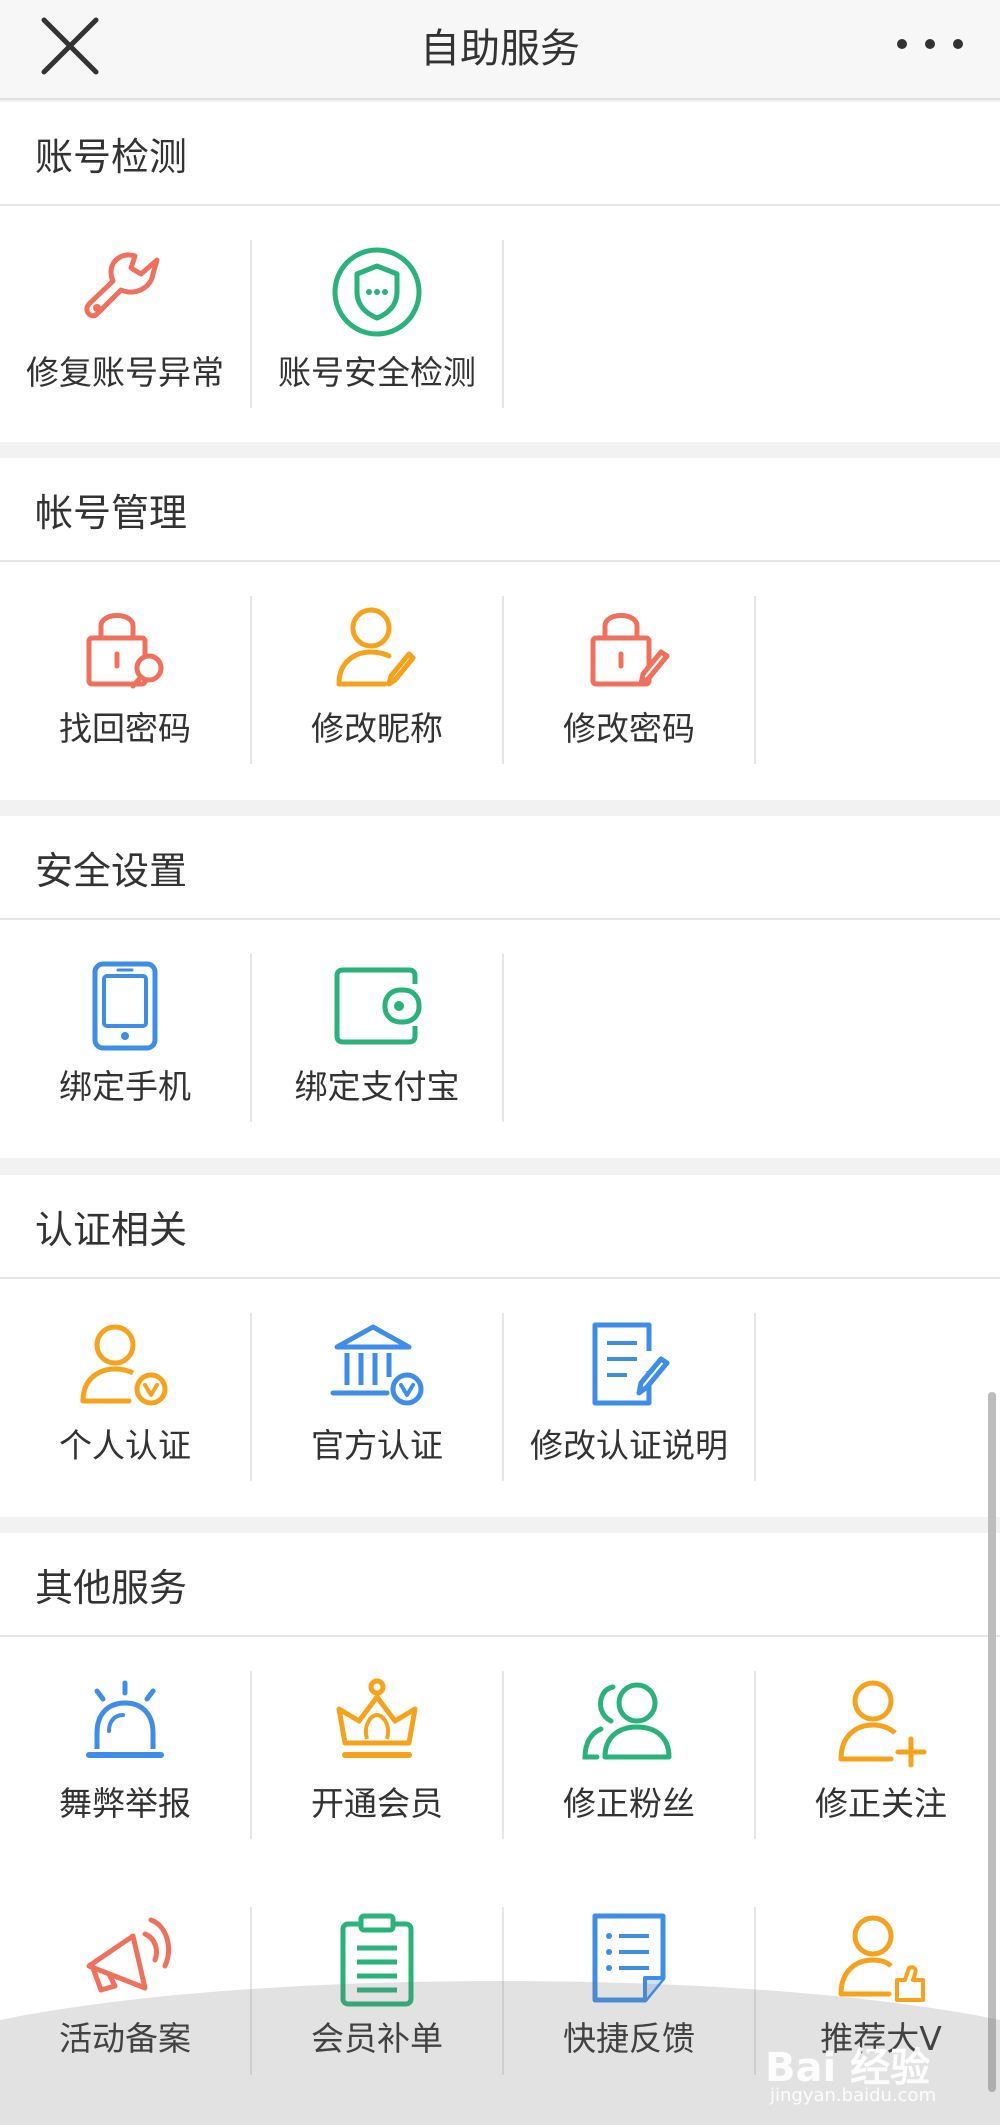  Describe the element at coordinates (125, 1803) in the screenshot. I see `tile-label: 舞弊举报` at that location.